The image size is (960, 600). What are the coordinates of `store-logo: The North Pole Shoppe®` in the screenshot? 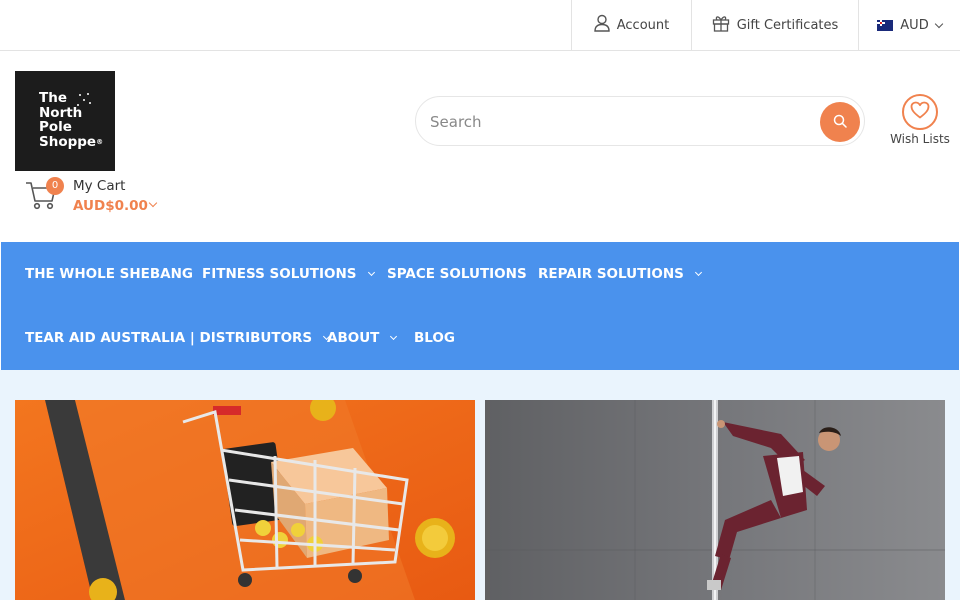 It's located at (65, 121).